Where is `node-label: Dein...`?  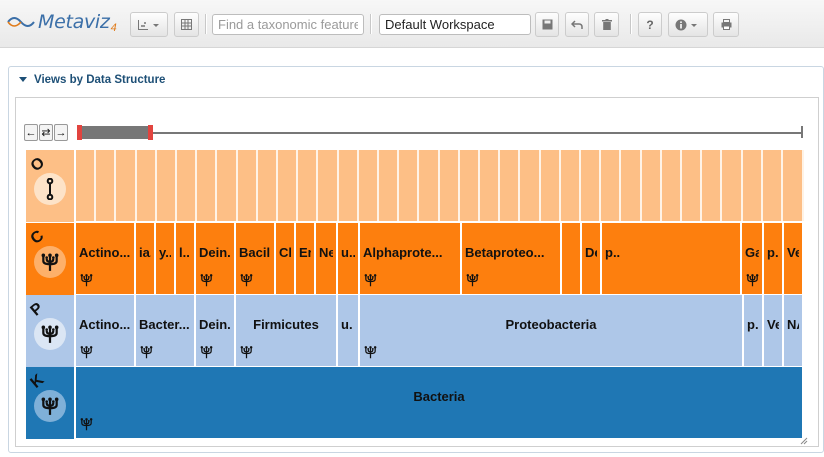
node-label: Dein... is located at coordinates (215, 252).